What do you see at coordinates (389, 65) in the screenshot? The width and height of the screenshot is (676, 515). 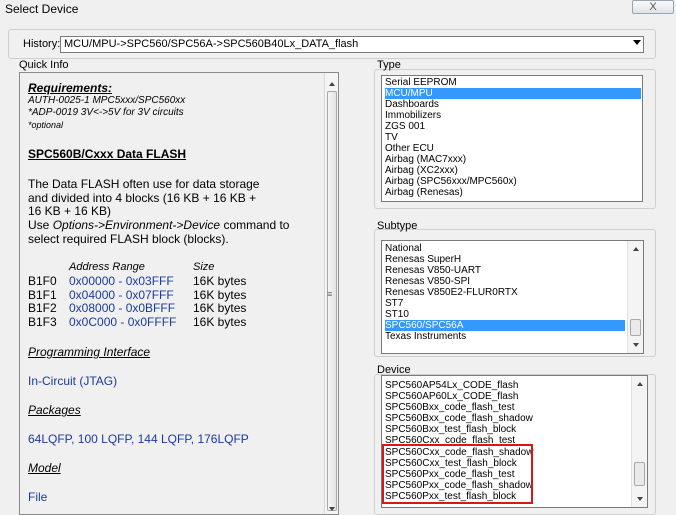 I see `type-label: Type` at bounding box center [389, 65].